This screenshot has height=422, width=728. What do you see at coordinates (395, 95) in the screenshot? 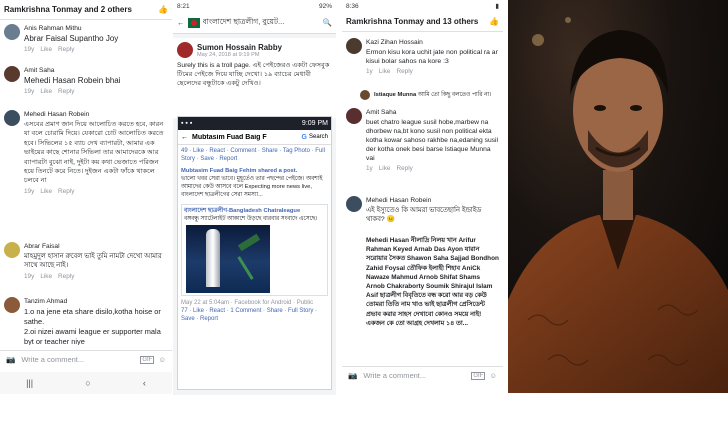
I see `commenter-name: Istiaque Munna` at bounding box center [395, 95].